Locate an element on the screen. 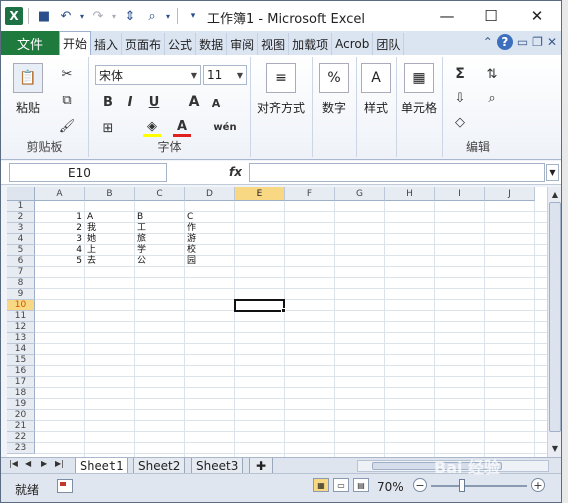 This screenshot has width=568, height=503. scroll-down-icon: ▼ is located at coordinates (555, 448).